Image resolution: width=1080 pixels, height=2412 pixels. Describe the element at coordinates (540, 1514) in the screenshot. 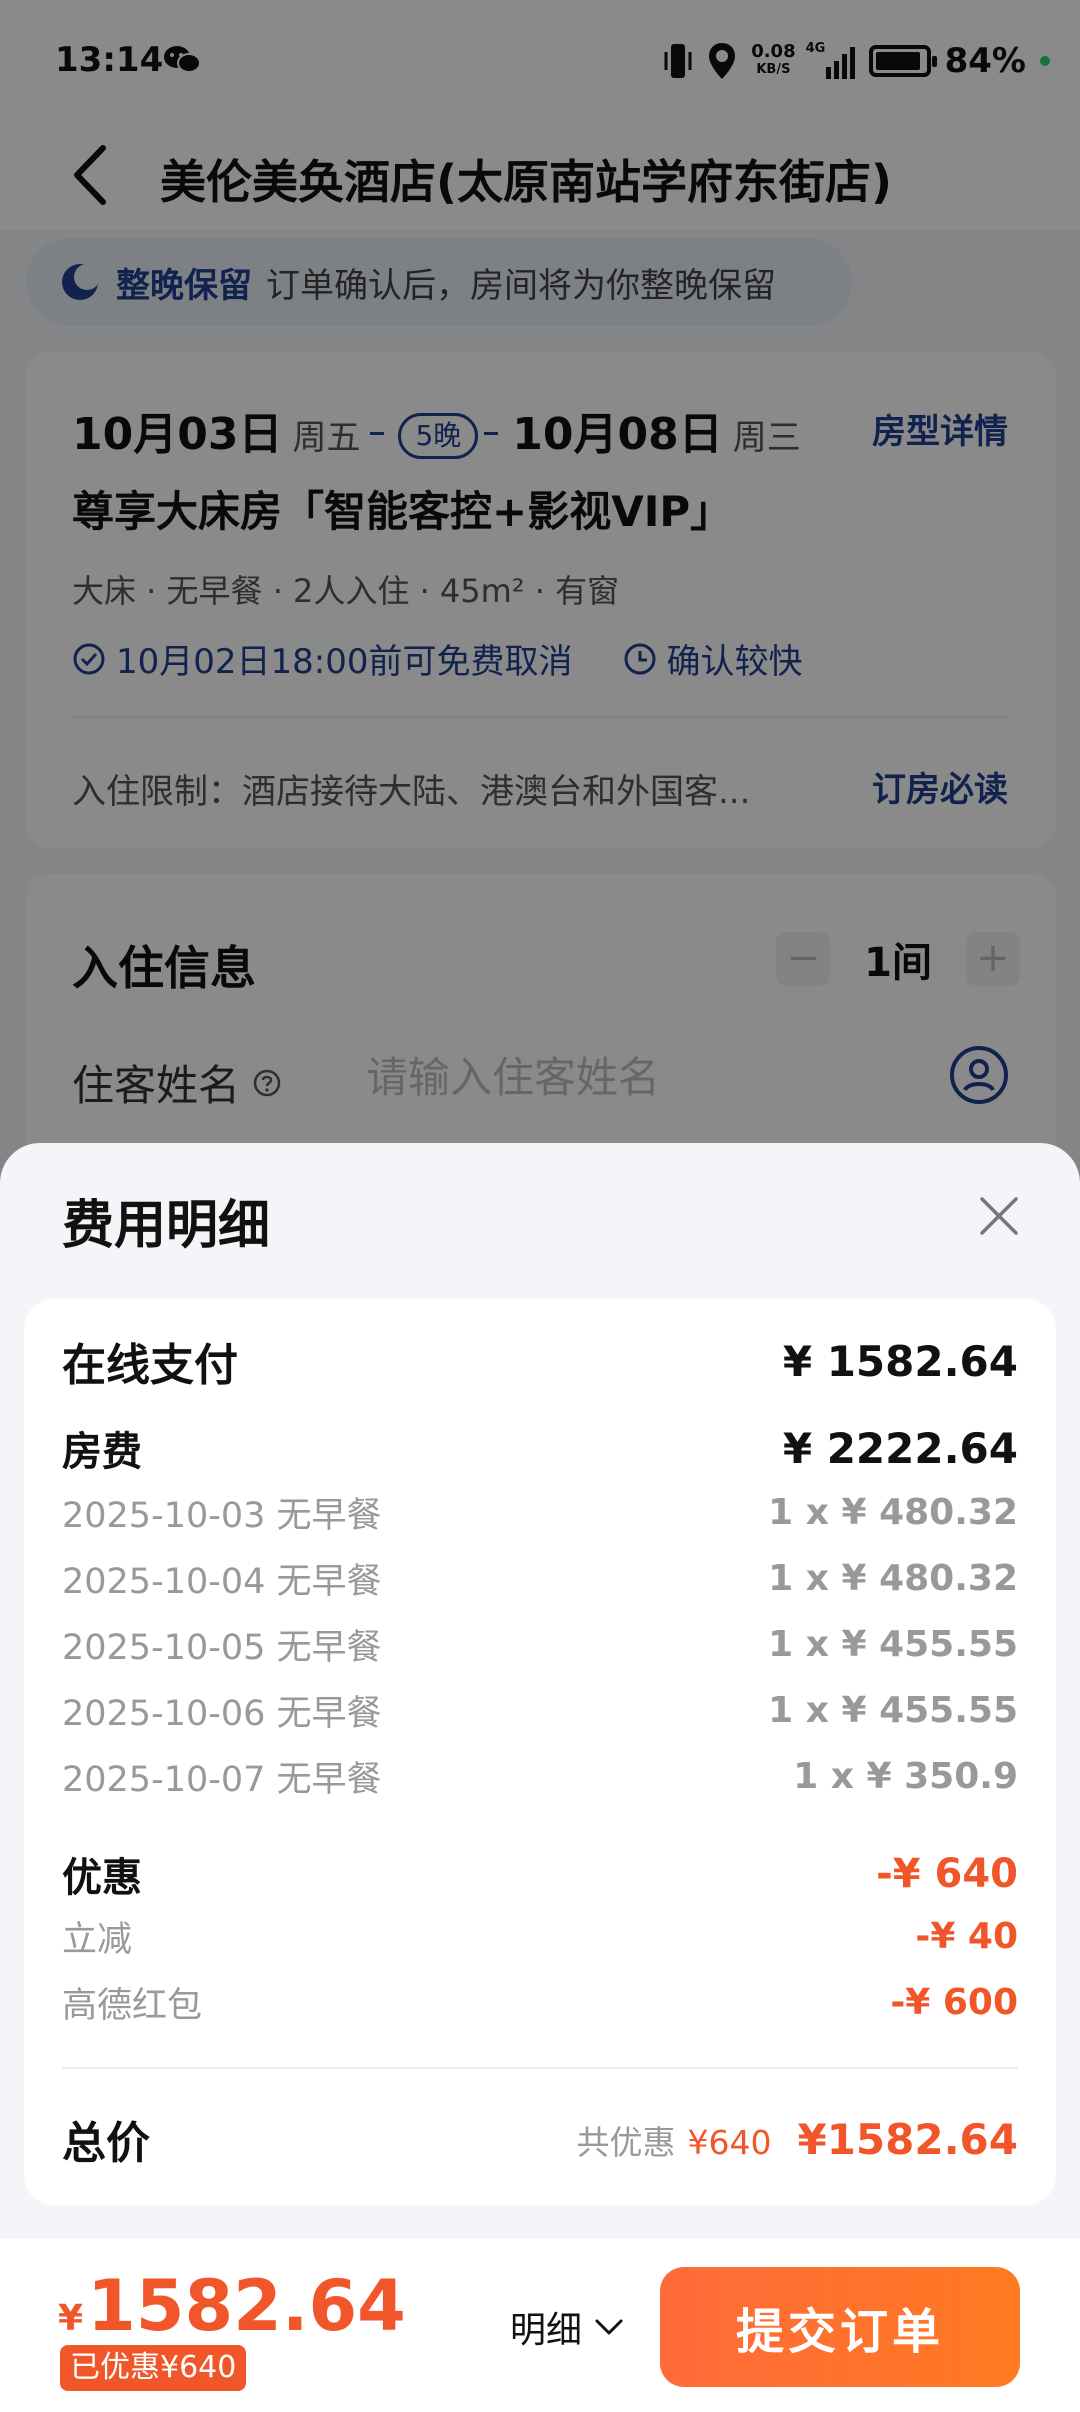

I see `night-row: 2025-10-03 无早餐 1 x ¥ 480.32` at that location.